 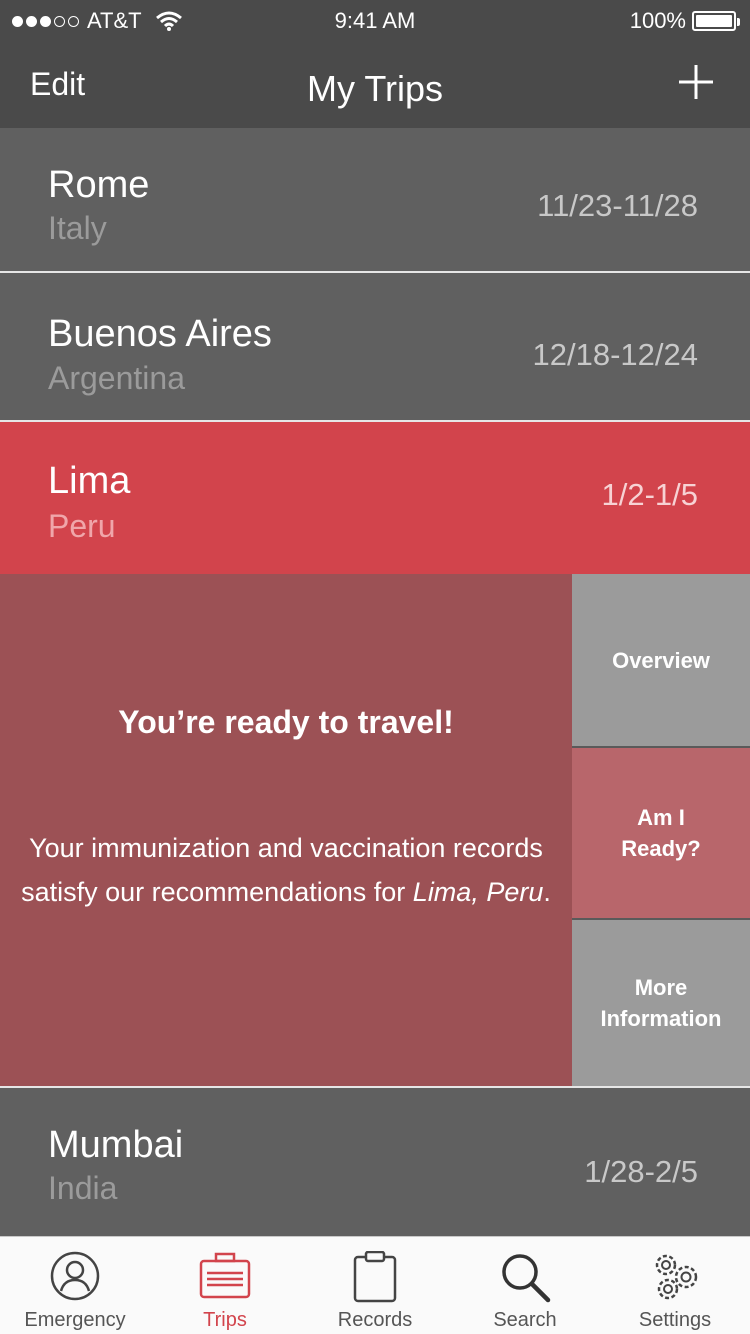 I want to click on overview-tab-label: Overview, so click(x=661, y=660).